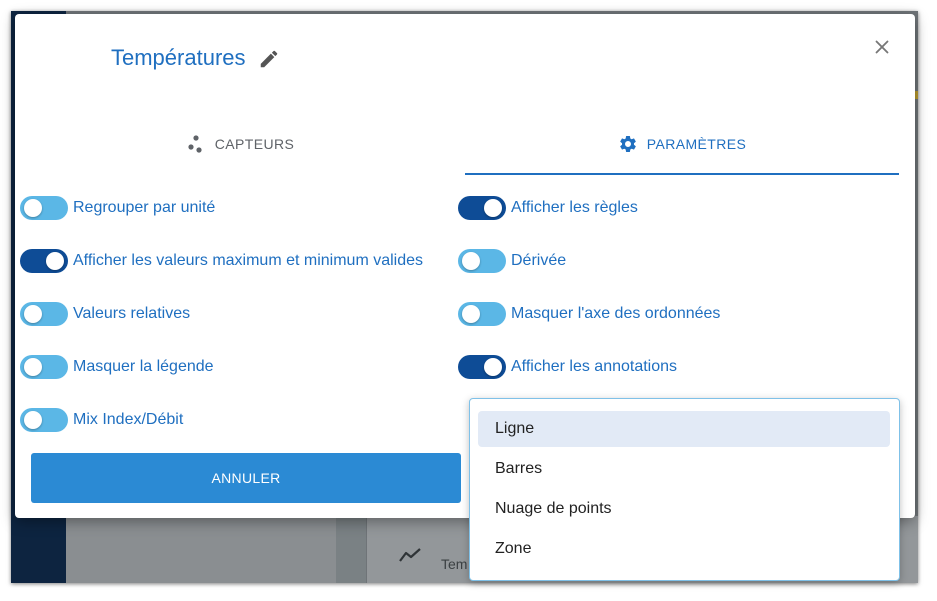 The image size is (937, 601). I want to click on toggle-label: Dérivée, so click(539, 260).